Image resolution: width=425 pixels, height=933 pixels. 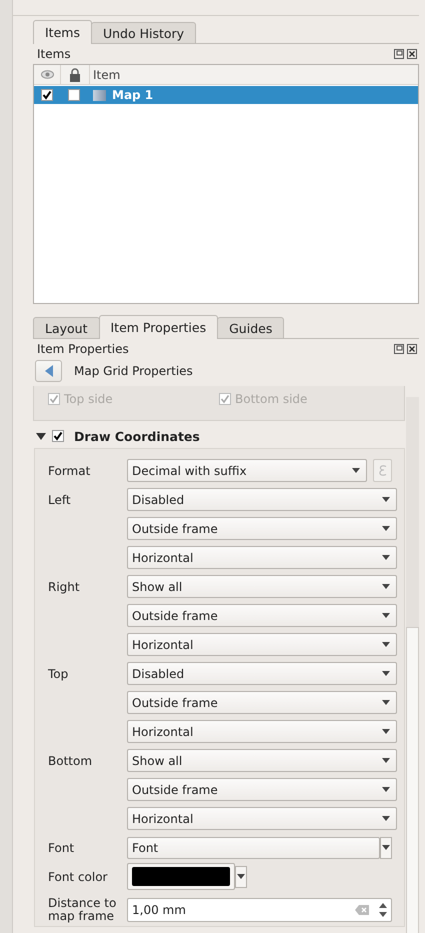 What do you see at coordinates (158, 327) in the screenshot?
I see `panel-tab: Item Properties` at bounding box center [158, 327].